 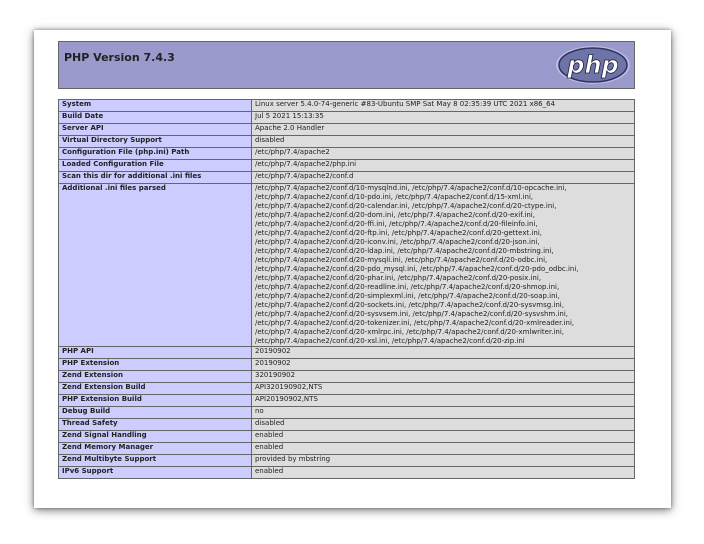 I want to click on table-row: Server API Apache 2.0 Handler, so click(x=346, y=129).